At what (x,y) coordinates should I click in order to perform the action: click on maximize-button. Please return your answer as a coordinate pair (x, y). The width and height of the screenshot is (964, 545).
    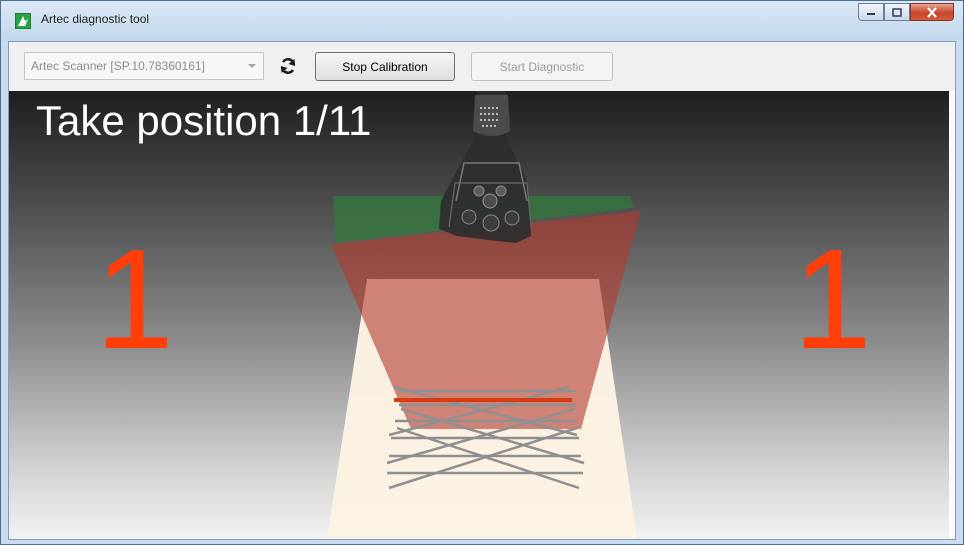
    Looking at the image, I should click on (897, 12).